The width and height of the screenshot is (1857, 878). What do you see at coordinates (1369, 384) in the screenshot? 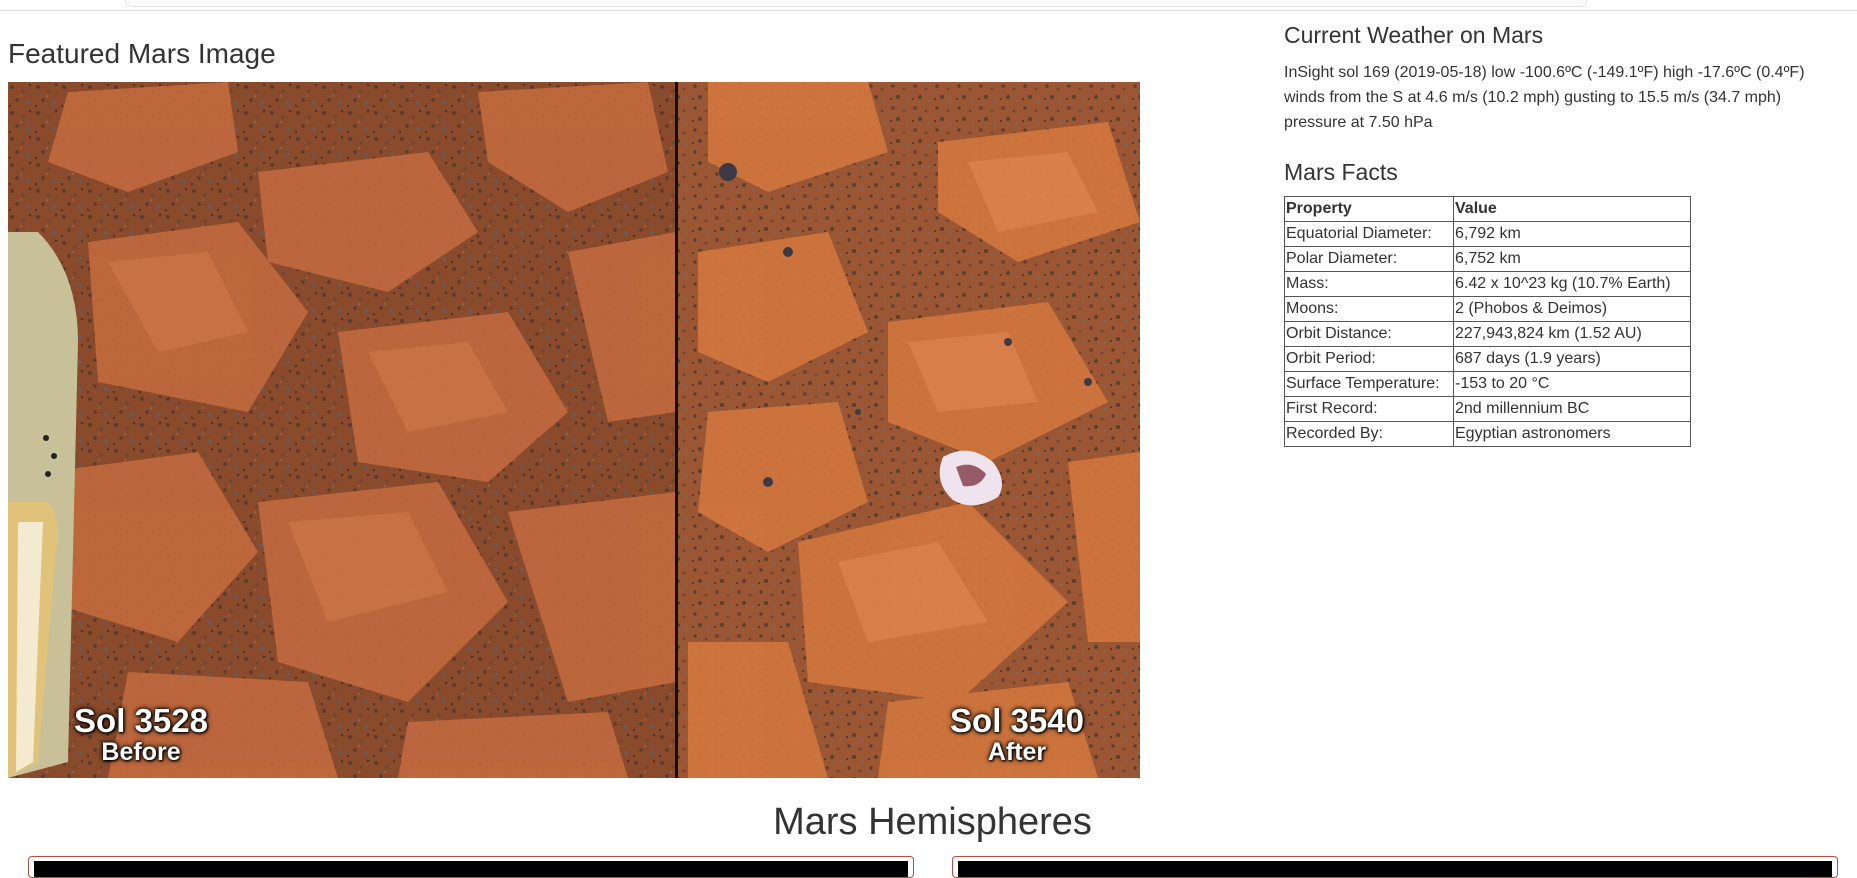
I see `fact-property: Surface Temperature:` at bounding box center [1369, 384].